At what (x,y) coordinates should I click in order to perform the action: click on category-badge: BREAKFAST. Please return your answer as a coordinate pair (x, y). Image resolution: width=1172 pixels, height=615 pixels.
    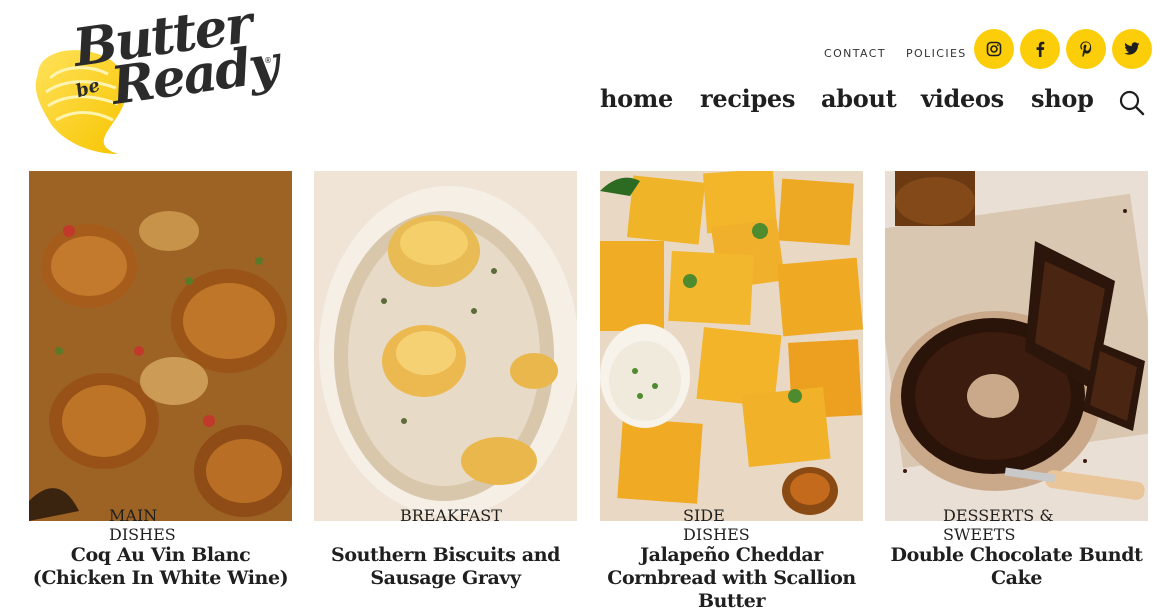
    Looking at the image, I should click on (451, 515).